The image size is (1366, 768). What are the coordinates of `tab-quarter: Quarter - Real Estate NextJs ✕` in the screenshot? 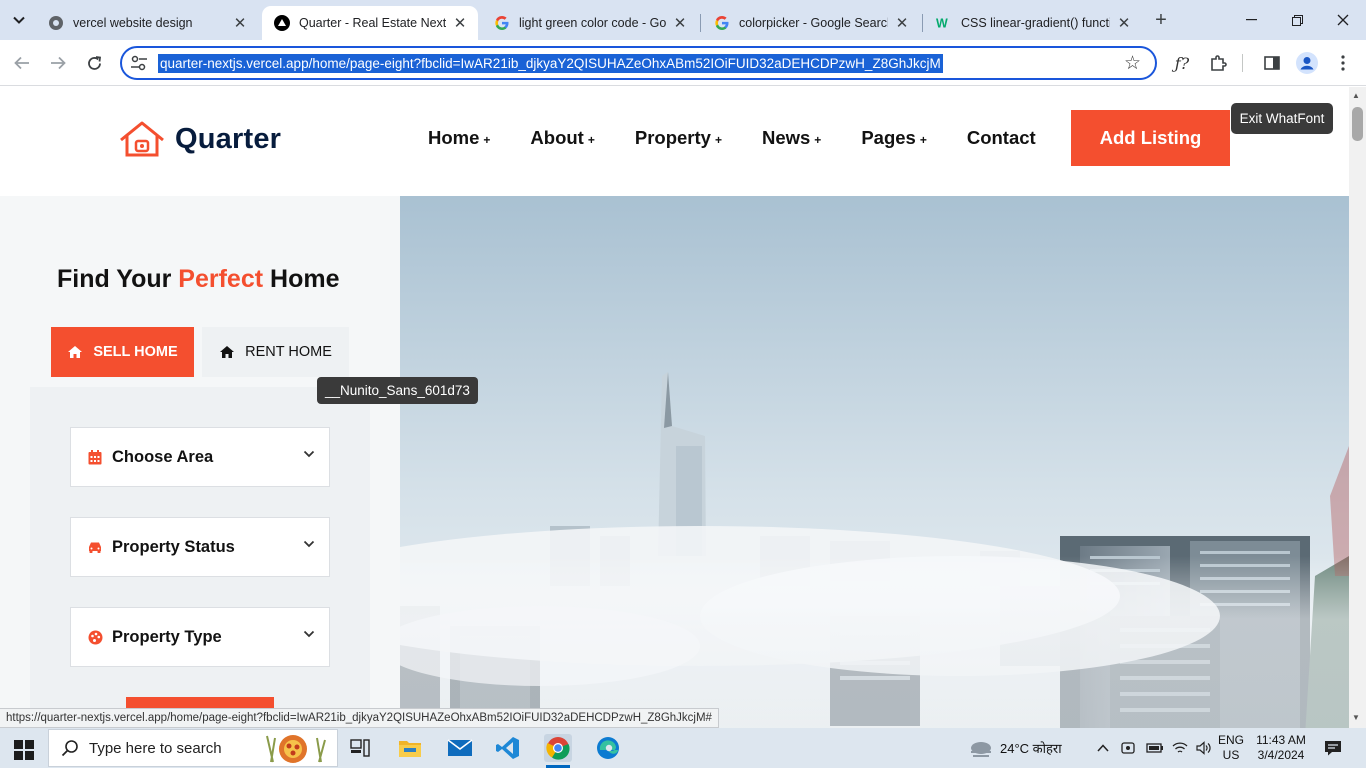 It's located at (370, 23).